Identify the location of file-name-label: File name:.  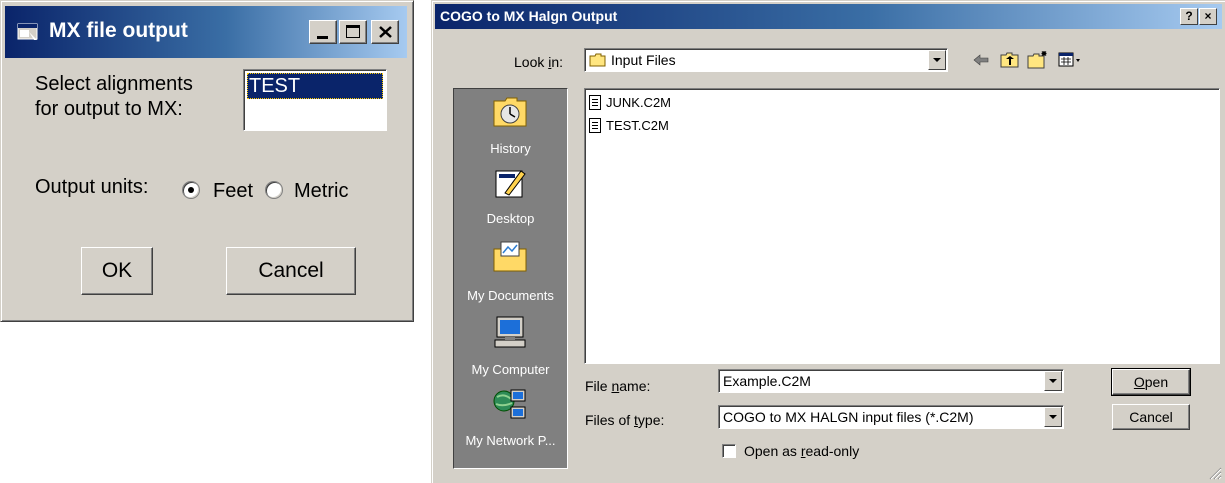
(618, 386).